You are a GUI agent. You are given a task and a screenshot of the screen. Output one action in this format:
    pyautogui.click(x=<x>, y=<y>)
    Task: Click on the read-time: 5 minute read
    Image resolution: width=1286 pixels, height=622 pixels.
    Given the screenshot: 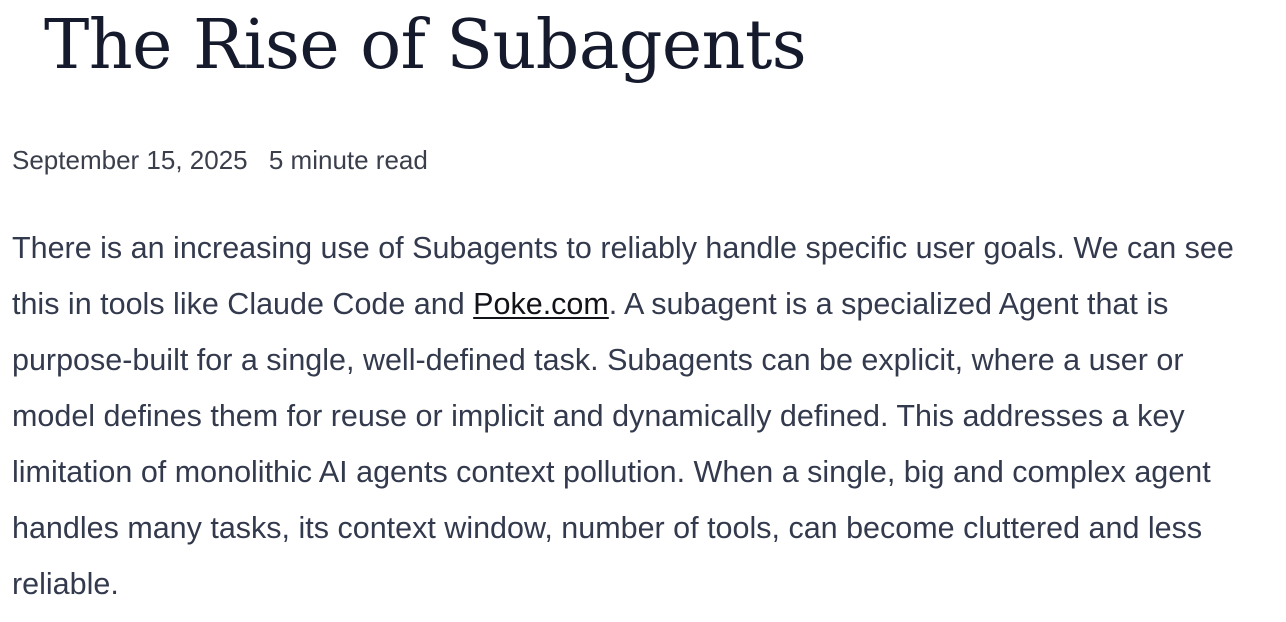 What is the action you would take?
    pyautogui.click(x=348, y=160)
    